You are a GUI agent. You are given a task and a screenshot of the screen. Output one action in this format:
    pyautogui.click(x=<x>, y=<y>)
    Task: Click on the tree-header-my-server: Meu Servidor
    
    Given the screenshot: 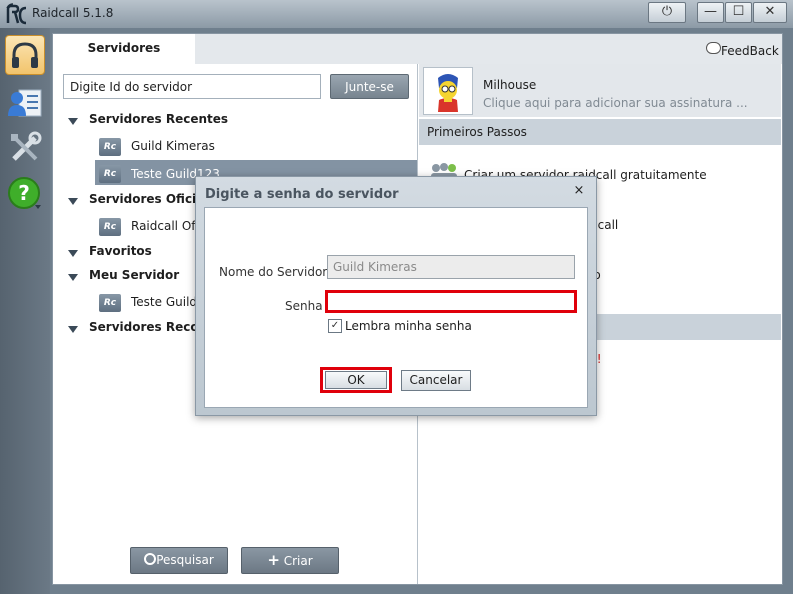 What is the action you would take?
    pyautogui.click(x=134, y=275)
    